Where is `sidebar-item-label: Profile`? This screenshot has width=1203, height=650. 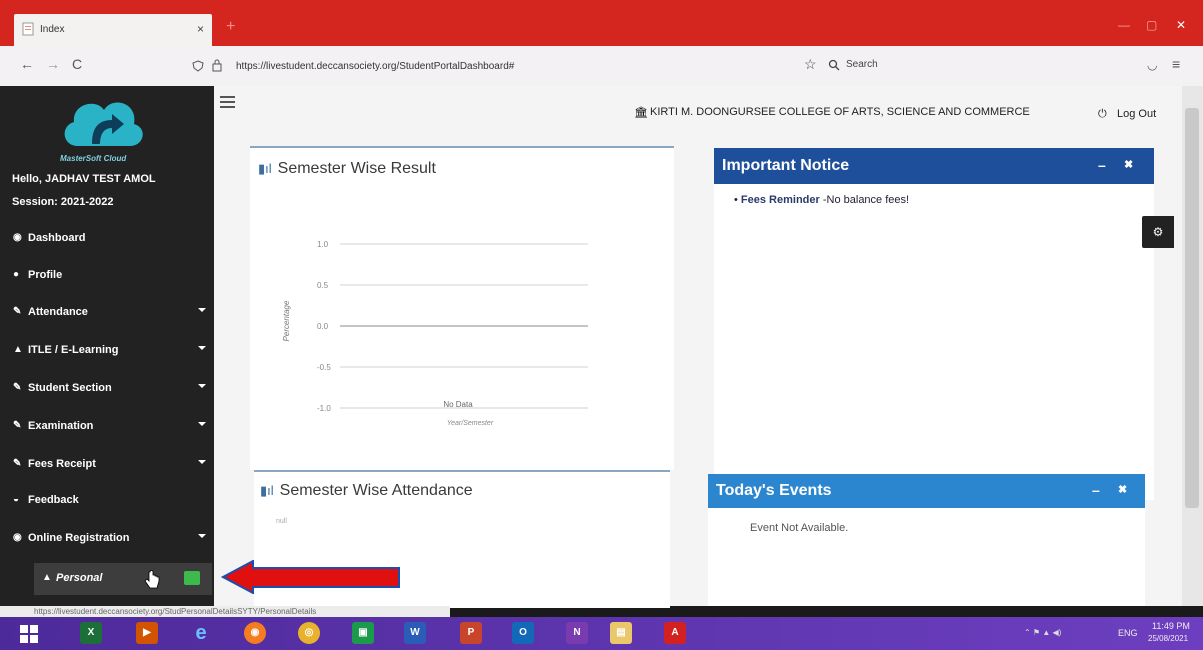 sidebar-item-label: Profile is located at coordinates (45, 275).